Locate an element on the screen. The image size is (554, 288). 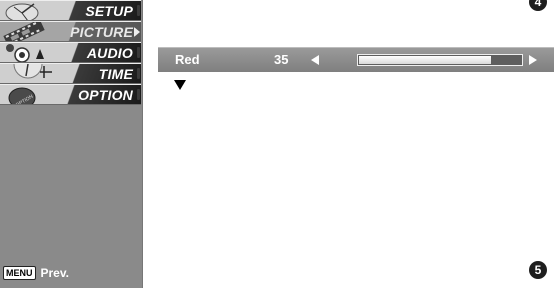
setting-value: 35 is located at coordinates (281, 59).